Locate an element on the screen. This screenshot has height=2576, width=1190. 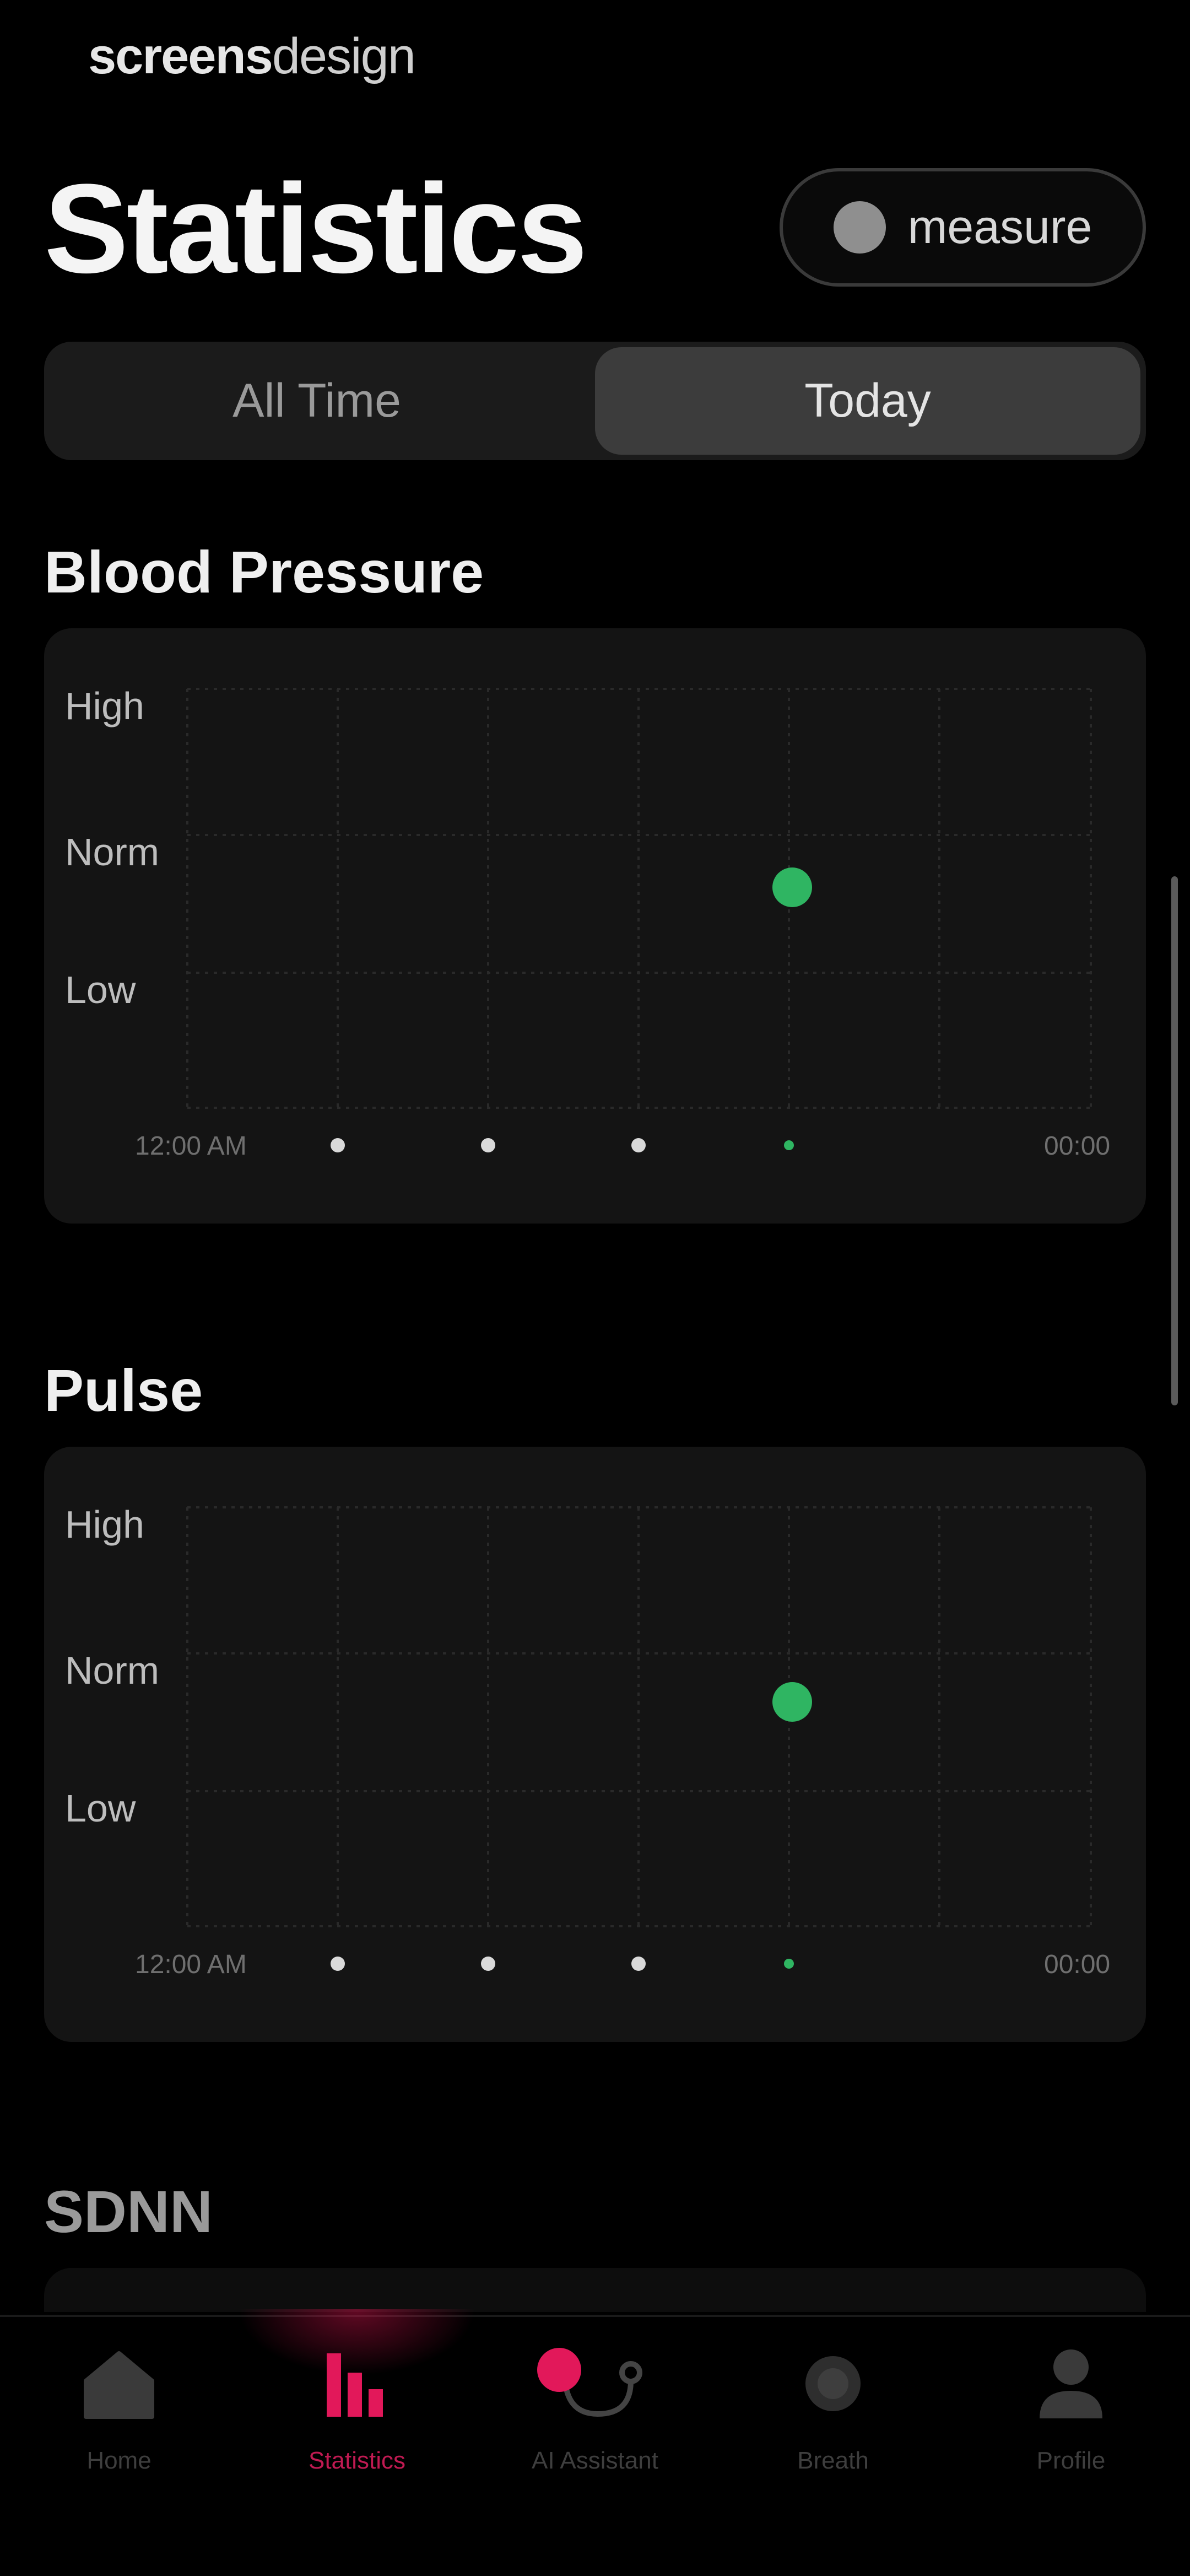
bar-chart-icon is located at coordinates (357, 2383).